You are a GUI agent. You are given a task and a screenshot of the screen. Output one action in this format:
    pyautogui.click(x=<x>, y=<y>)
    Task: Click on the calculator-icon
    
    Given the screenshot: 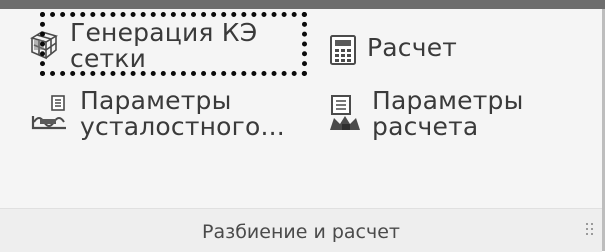 What is the action you would take?
    pyautogui.click(x=343, y=52)
    